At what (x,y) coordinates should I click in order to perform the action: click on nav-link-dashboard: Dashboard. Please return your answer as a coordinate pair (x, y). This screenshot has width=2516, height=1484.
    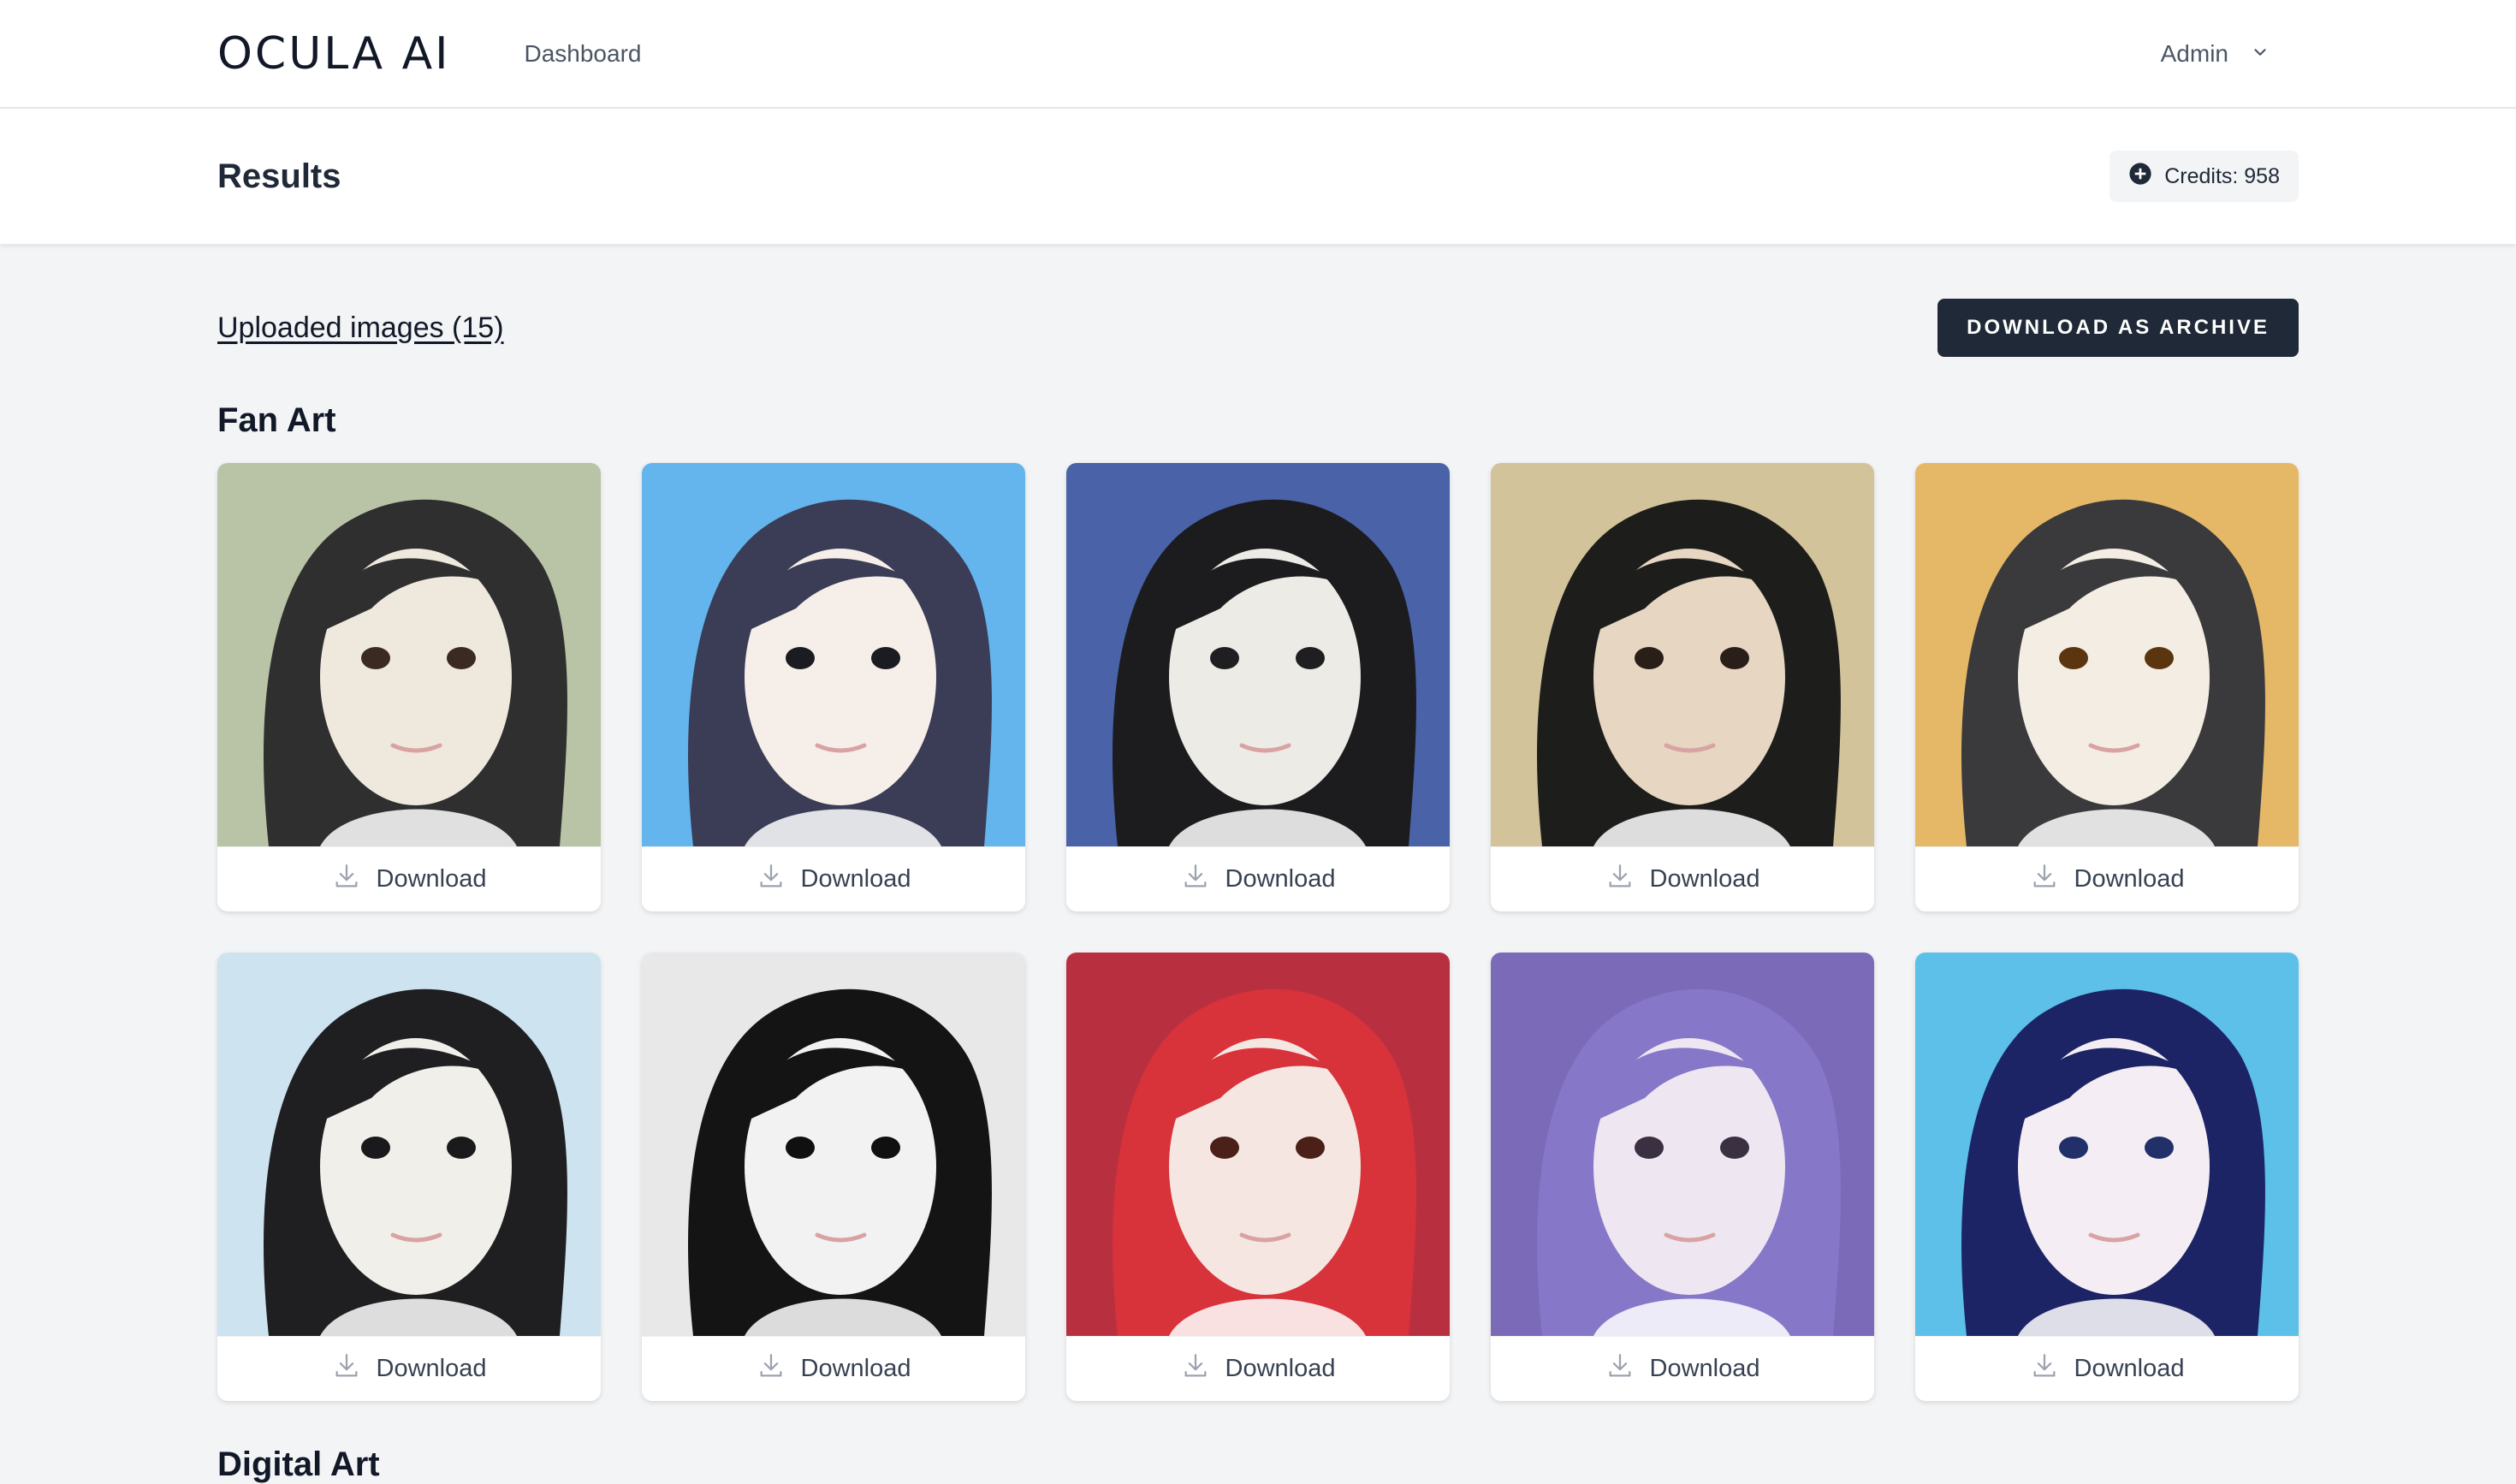
    Looking at the image, I should click on (582, 54).